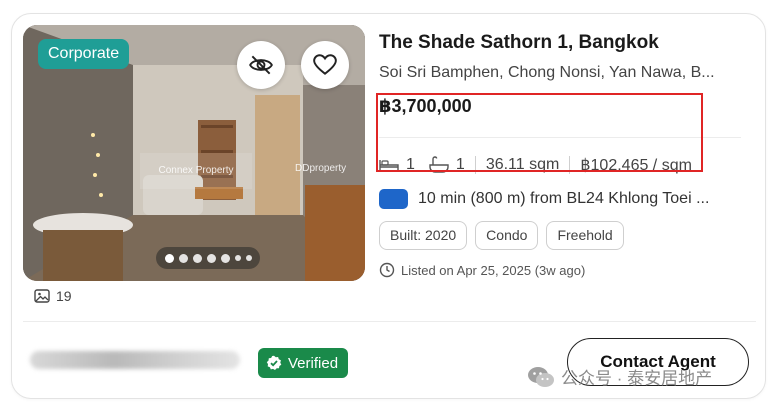  What do you see at coordinates (313, 363) in the screenshot?
I see `verified-label: Verified` at bounding box center [313, 363].